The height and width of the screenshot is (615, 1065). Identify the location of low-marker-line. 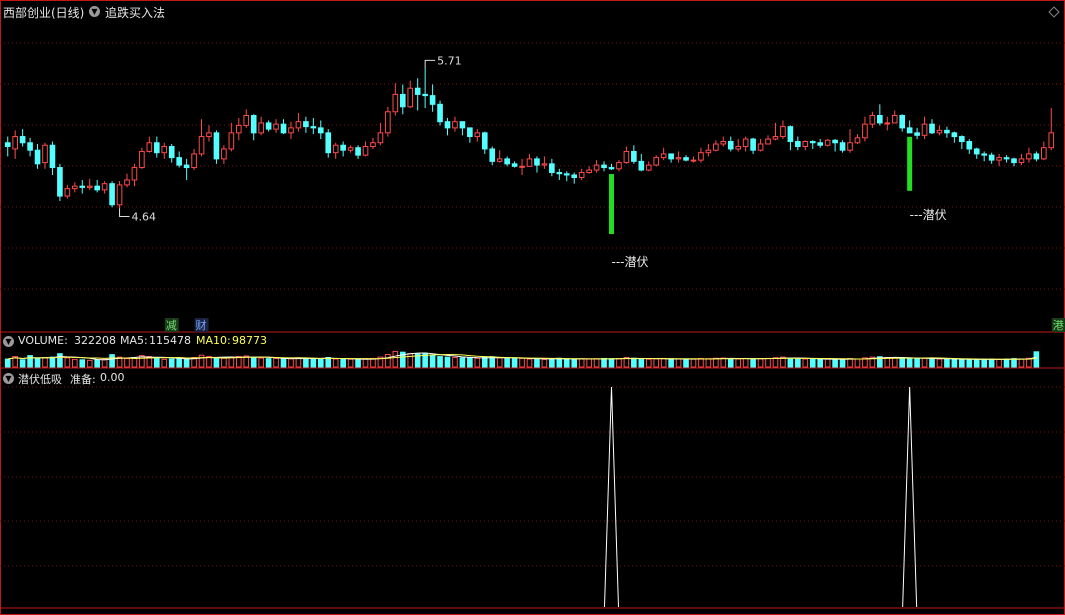
(124, 212).